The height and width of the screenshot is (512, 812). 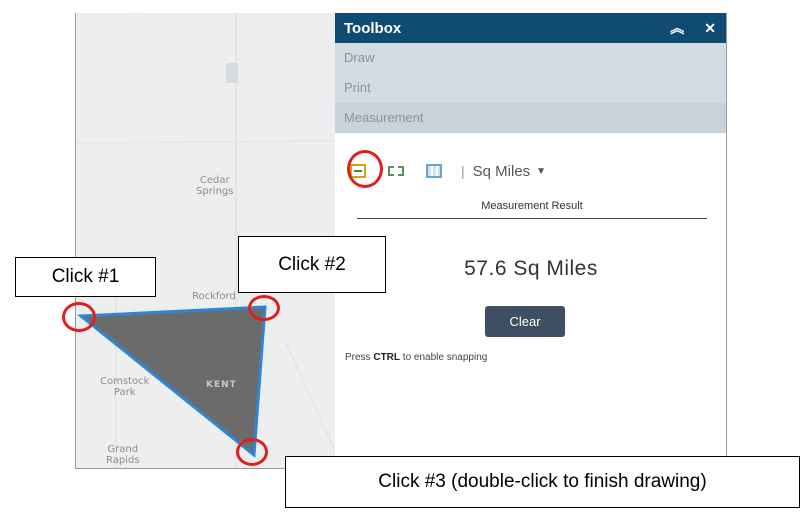 What do you see at coordinates (264, 308) in the screenshot?
I see `highlight-ring-click2` at bounding box center [264, 308].